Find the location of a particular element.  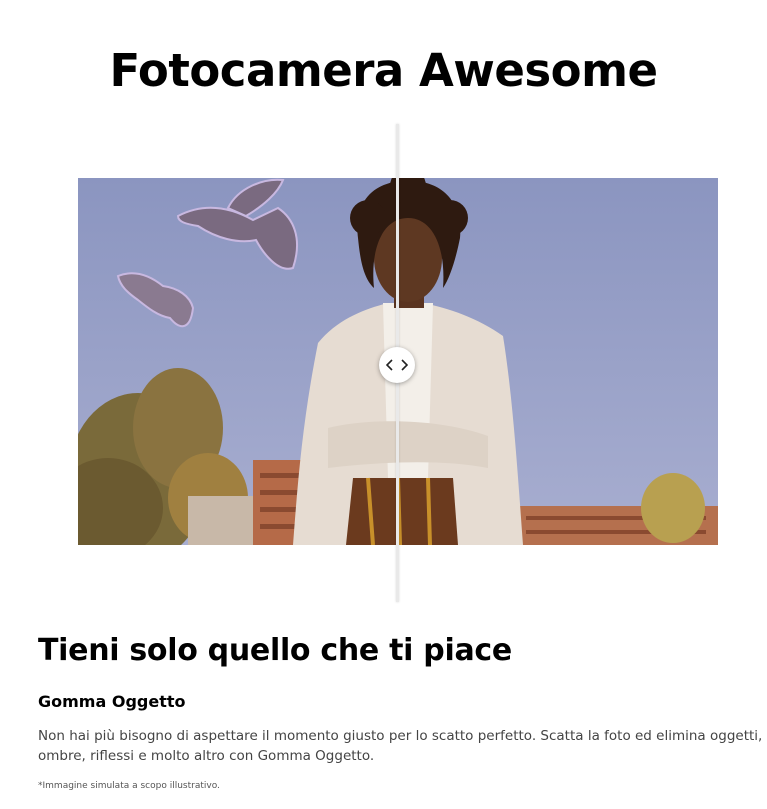

chevron-left-right-icon is located at coordinates (397, 365).